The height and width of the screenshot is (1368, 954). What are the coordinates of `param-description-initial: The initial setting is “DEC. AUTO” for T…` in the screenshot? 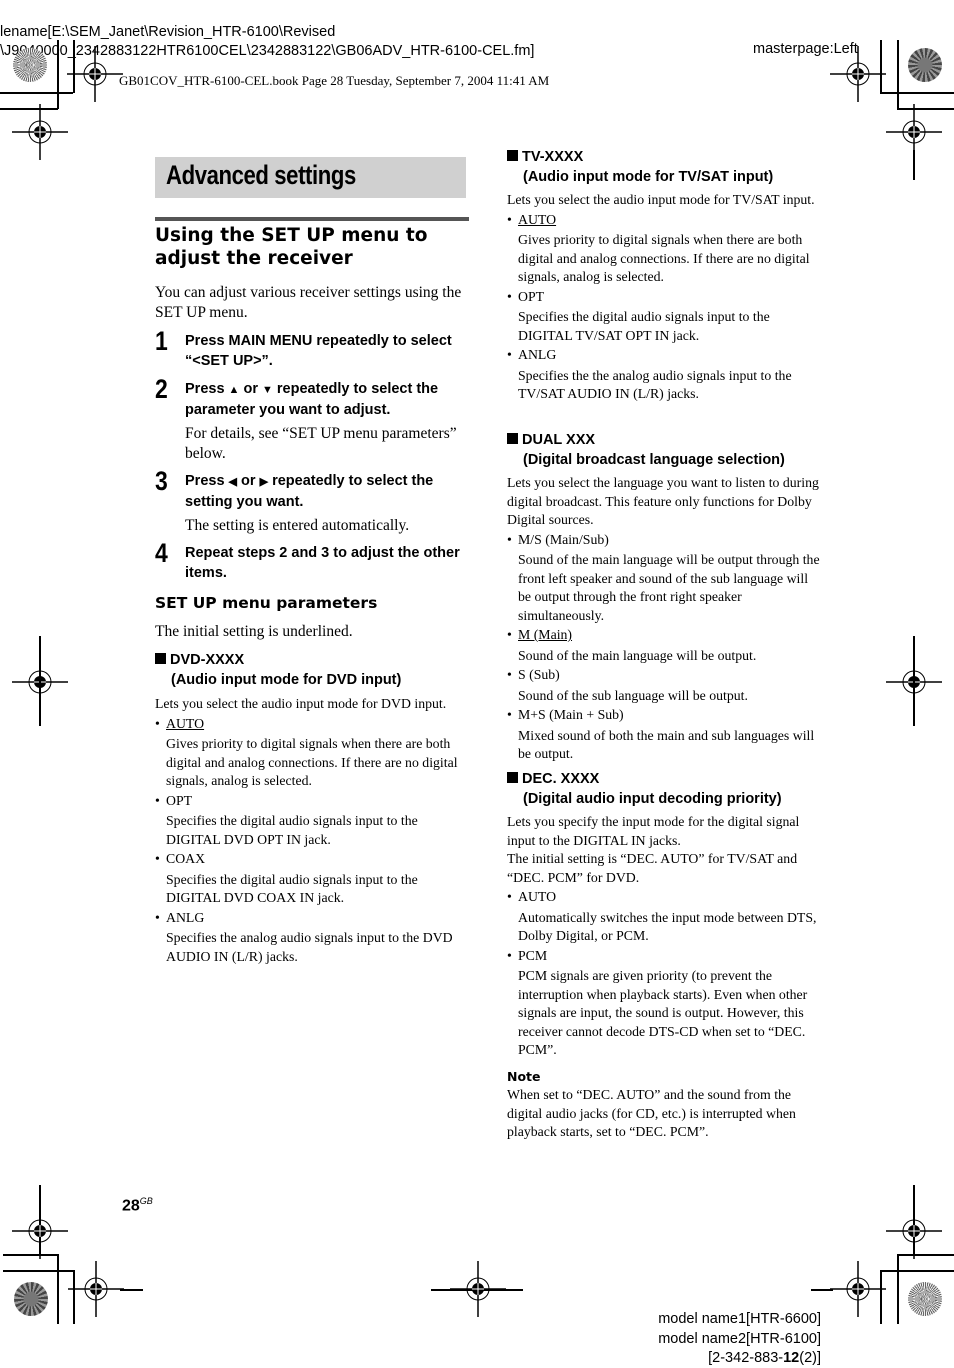 It's located at (652, 868).